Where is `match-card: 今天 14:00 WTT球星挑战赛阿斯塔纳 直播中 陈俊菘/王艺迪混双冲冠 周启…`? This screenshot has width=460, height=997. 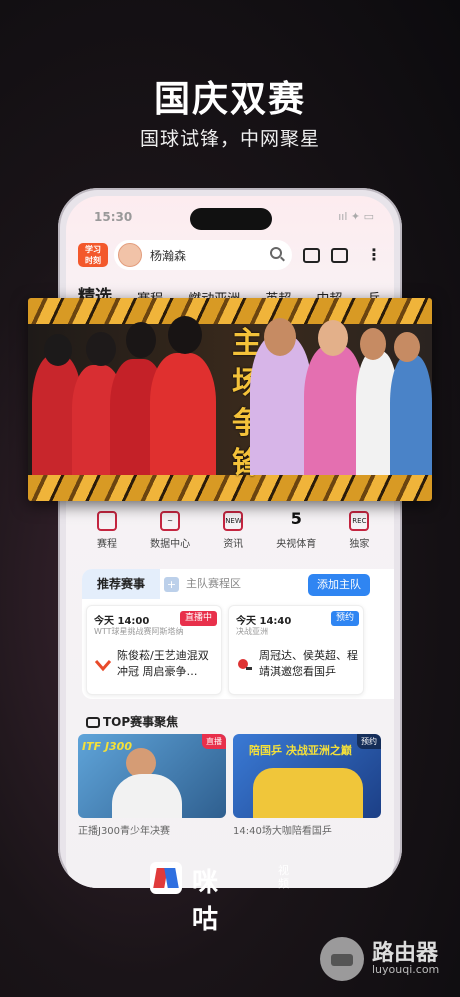
match-card: 今天 14:00 WTT球星挑战赛阿斯塔纳 直播中 陈俊菘/王艺迪混双冲冠 周启… is located at coordinates (154, 650).